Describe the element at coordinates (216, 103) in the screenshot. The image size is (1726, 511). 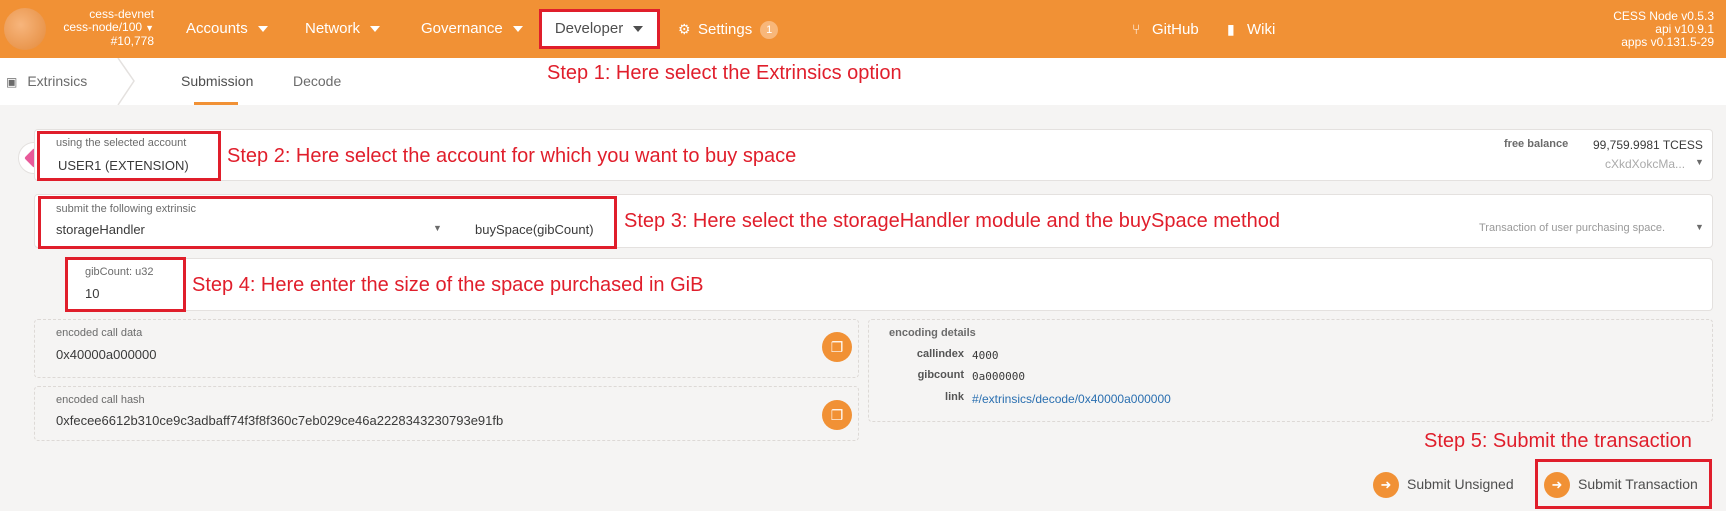
I see `active-tab-indicator` at that location.